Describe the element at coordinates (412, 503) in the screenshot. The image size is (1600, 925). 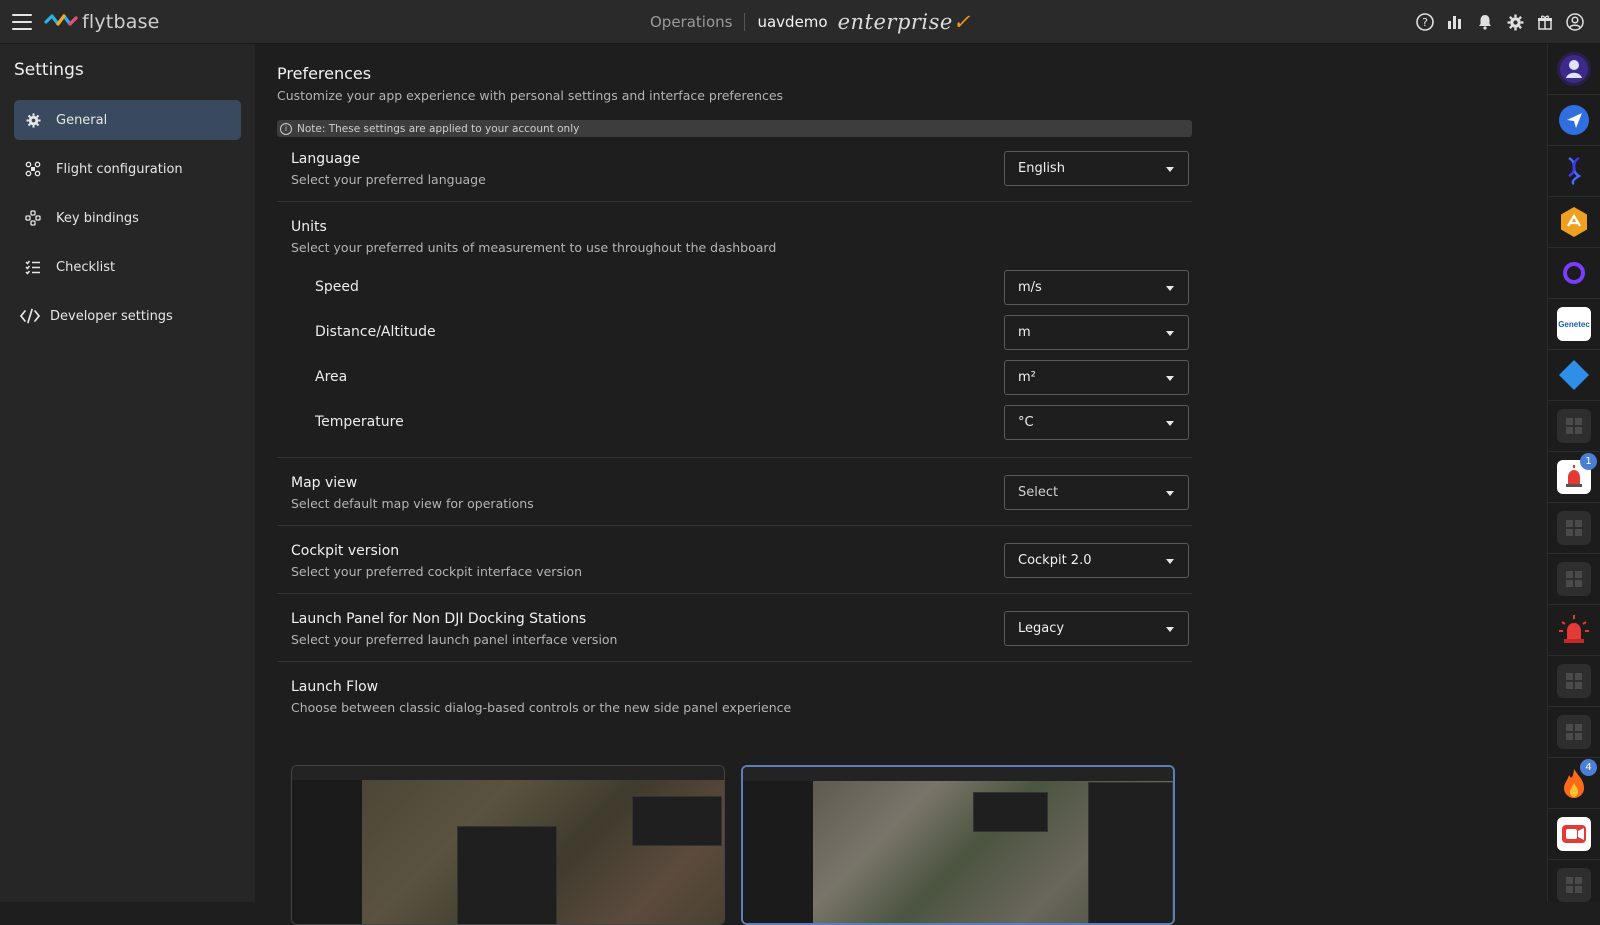
I see `map-view-subtitle: Select default map view for operations` at that location.